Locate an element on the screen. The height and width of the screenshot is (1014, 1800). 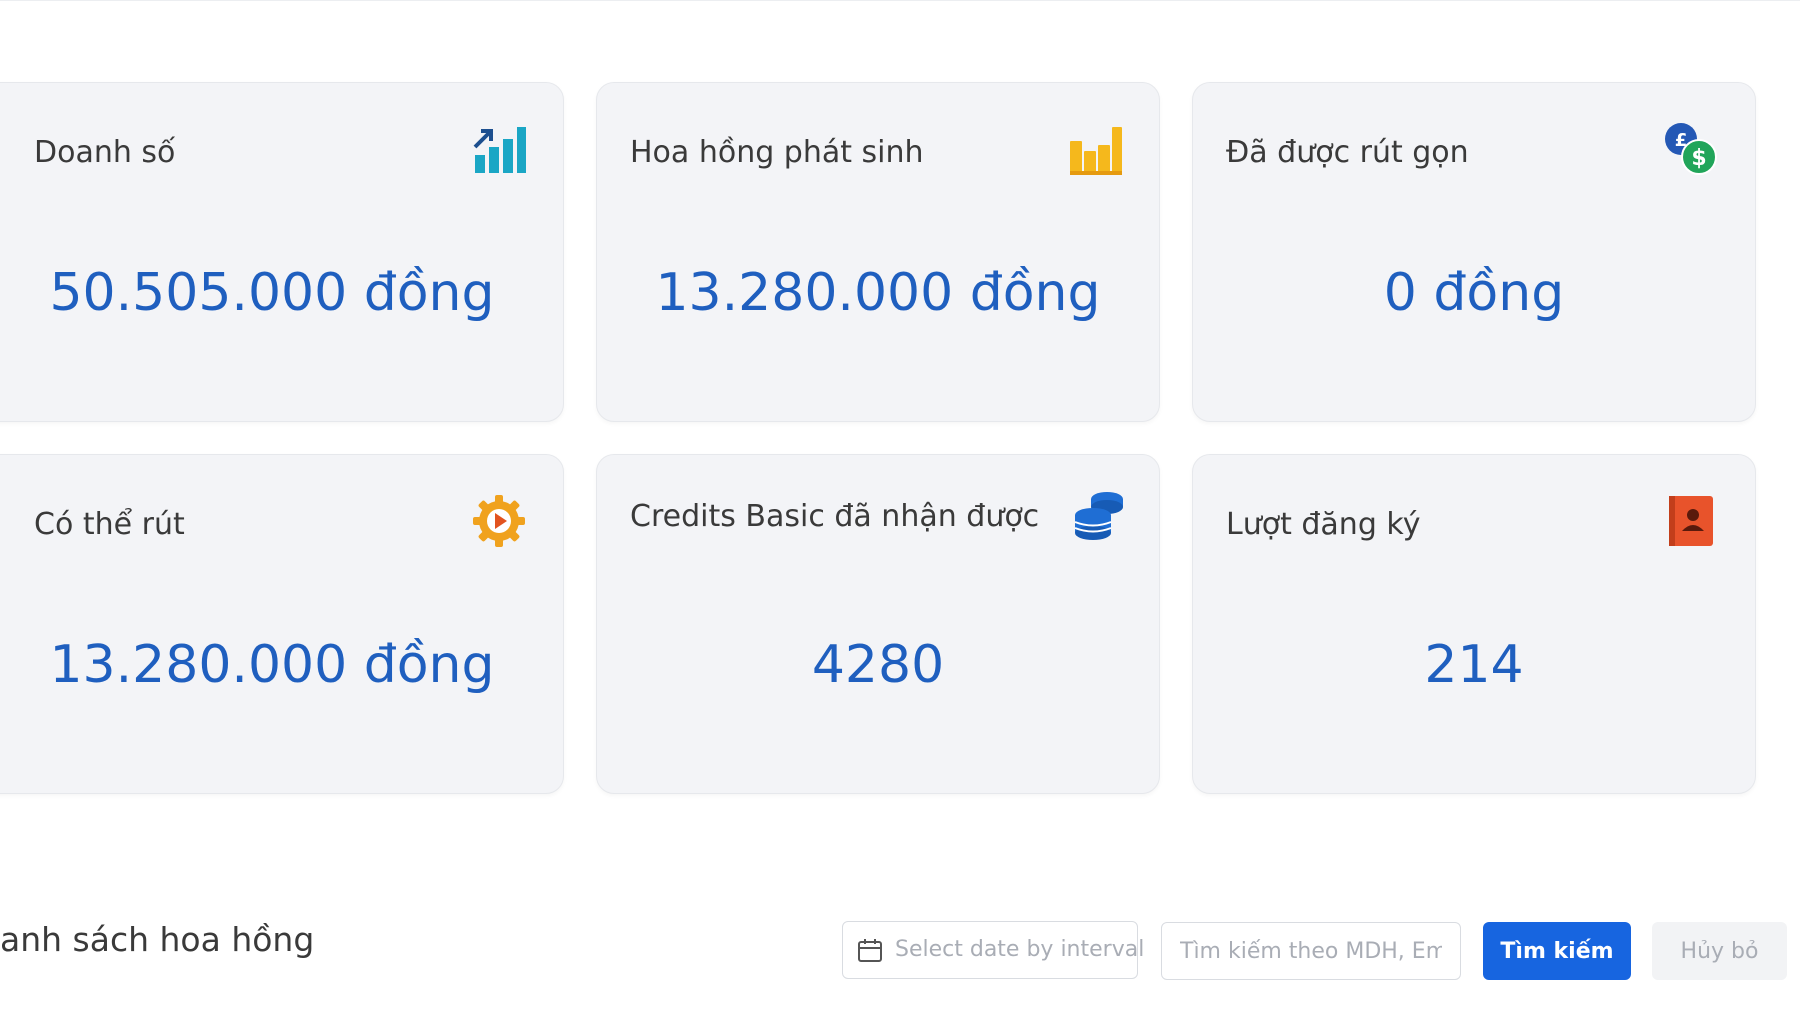
stat-card-withdrawn: Đã được rút gọn £ $ 0 đồng is located at coordinates (1474, 252).